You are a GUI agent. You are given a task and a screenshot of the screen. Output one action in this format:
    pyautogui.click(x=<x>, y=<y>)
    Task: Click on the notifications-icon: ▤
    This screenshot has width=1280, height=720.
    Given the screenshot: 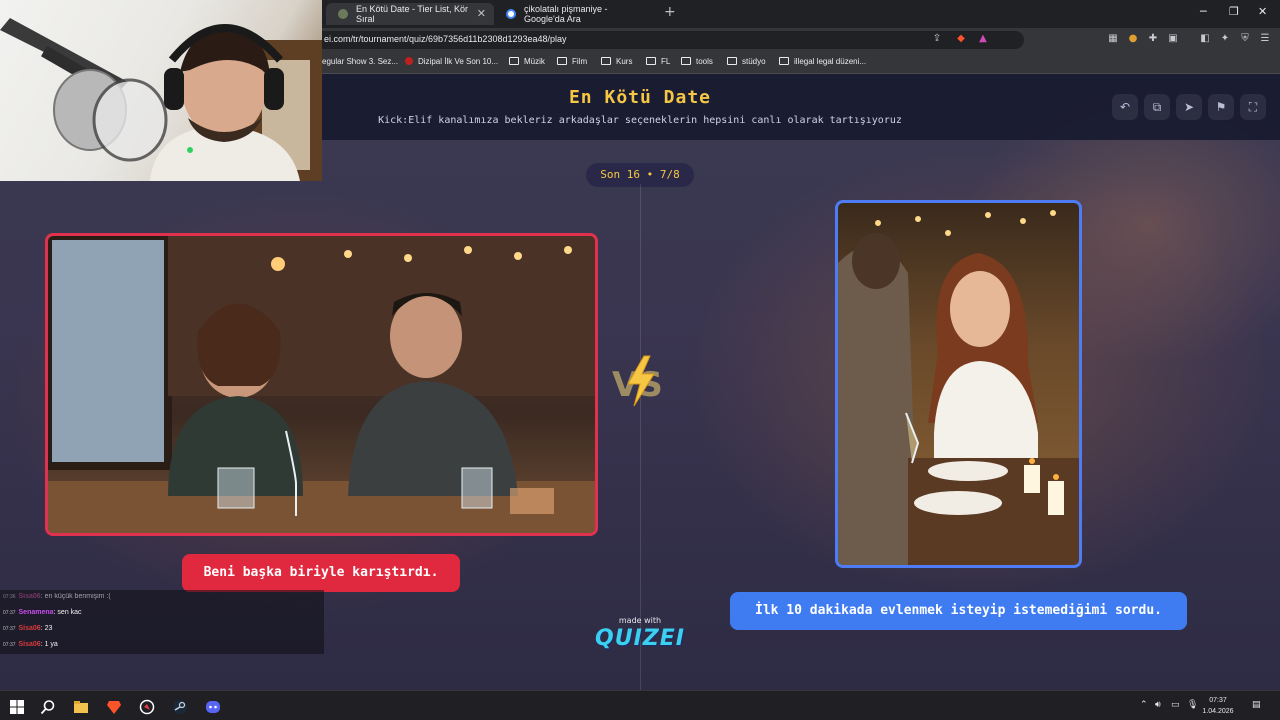 What is the action you would take?
    pyautogui.click(x=1256, y=705)
    